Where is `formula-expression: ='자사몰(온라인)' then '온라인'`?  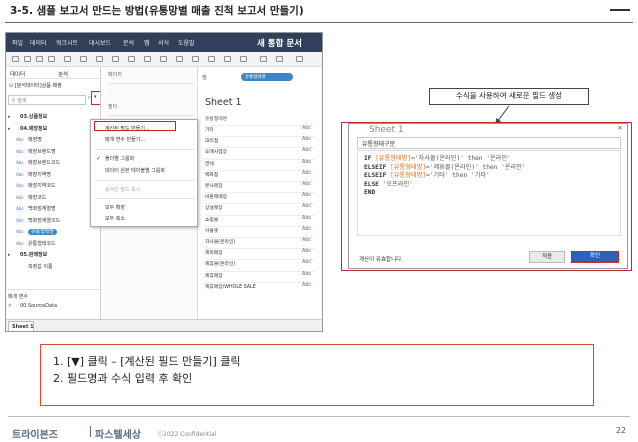
formula-expression: ='자사몰(온라인)' then '온라인' is located at coordinates (461, 158).